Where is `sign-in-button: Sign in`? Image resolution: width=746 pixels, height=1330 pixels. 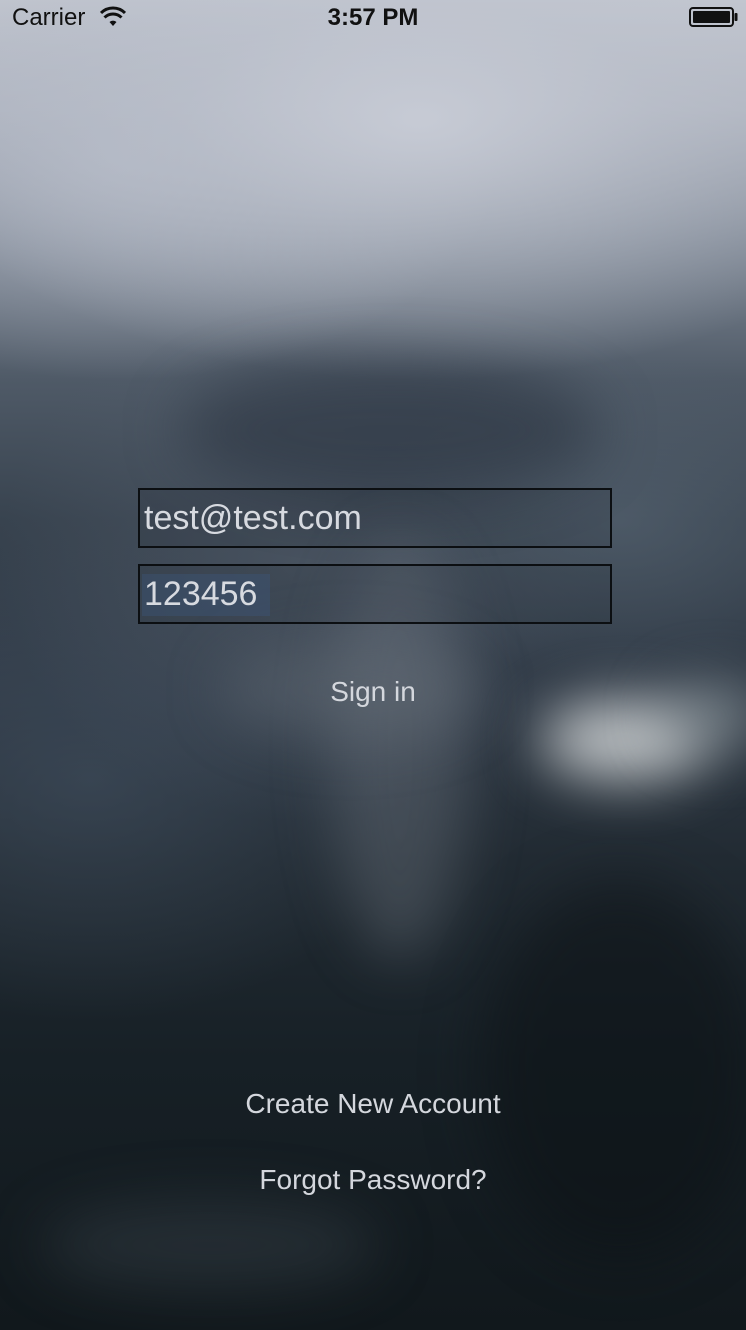 sign-in-button: Sign in is located at coordinates (373, 692).